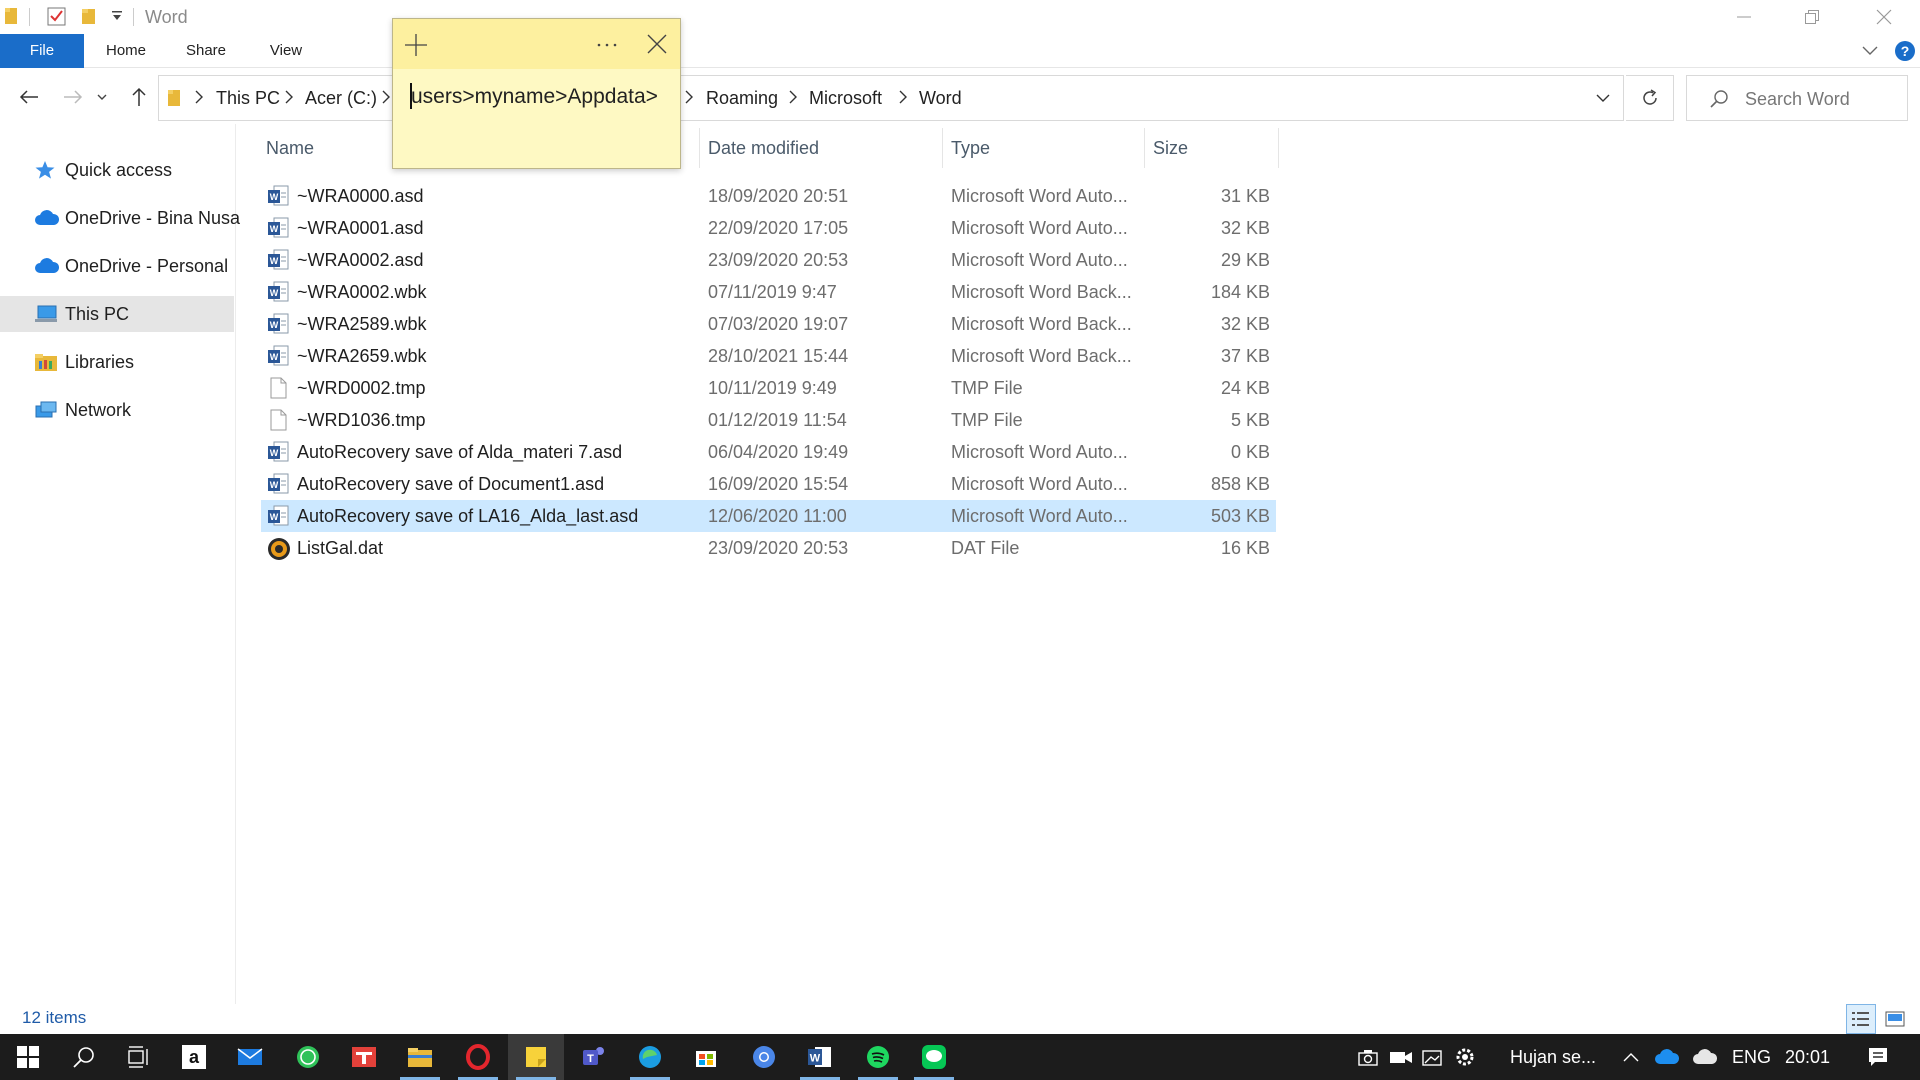 The width and height of the screenshot is (1920, 1080). I want to click on address-bar: This PC Acer (C:) Roaming Microsoft Word, so click(891, 98).